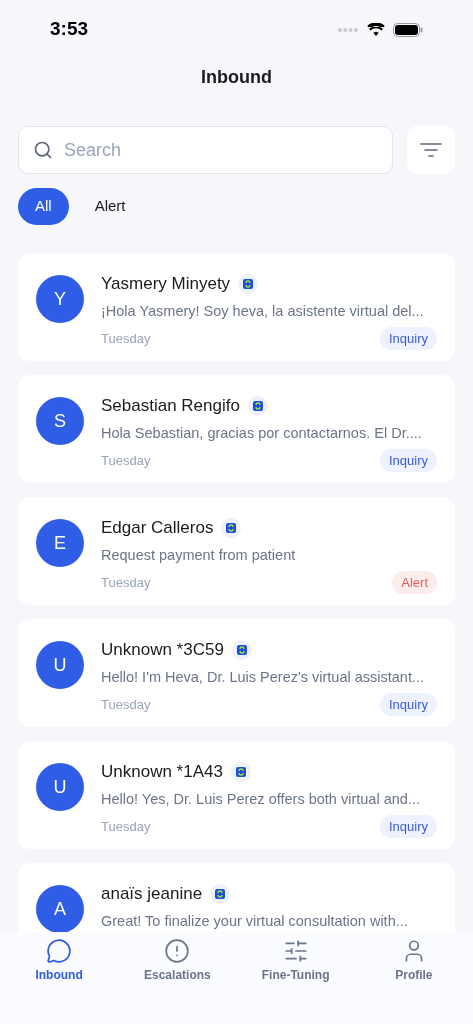 The image size is (473, 1024). Describe the element at coordinates (236, 77) in the screenshot. I see `page-title: Inbound` at that location.